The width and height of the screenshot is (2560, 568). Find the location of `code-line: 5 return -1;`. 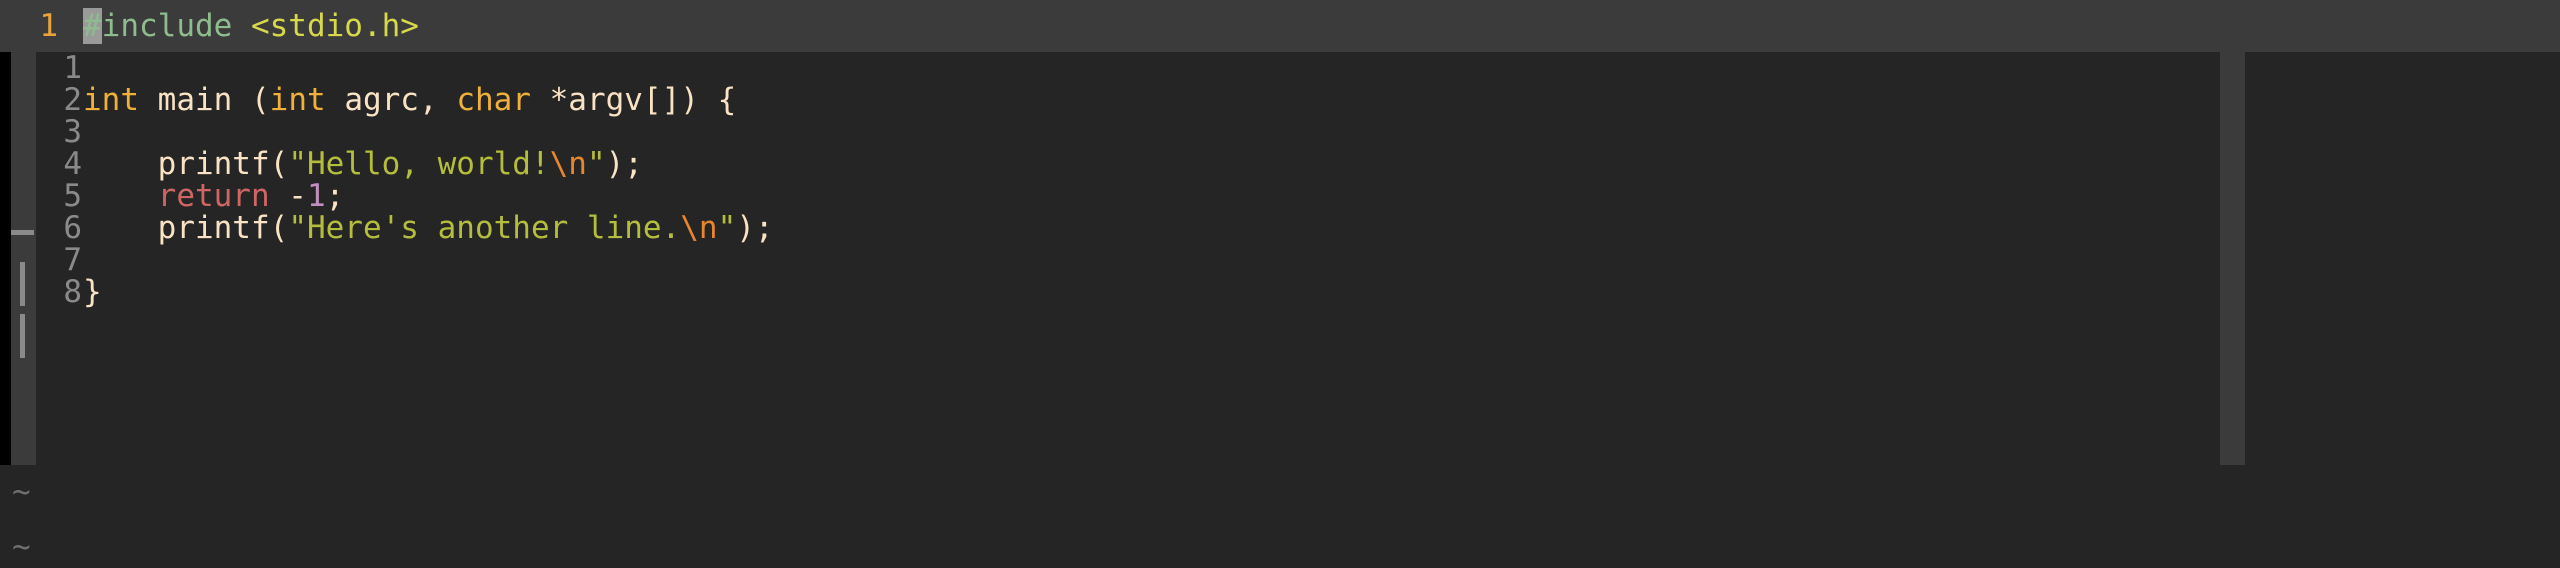

code-line: 5 return -1; is located at coordinates (1128, 196).